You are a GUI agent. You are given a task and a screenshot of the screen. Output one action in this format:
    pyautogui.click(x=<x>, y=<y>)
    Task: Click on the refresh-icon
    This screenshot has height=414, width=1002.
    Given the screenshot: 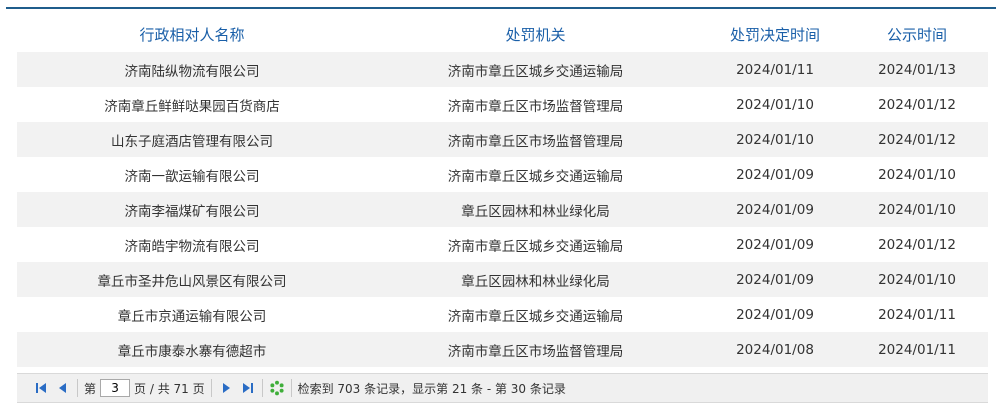 What is the action you would take?
    pyautogui.click(x=277, y=388)
    